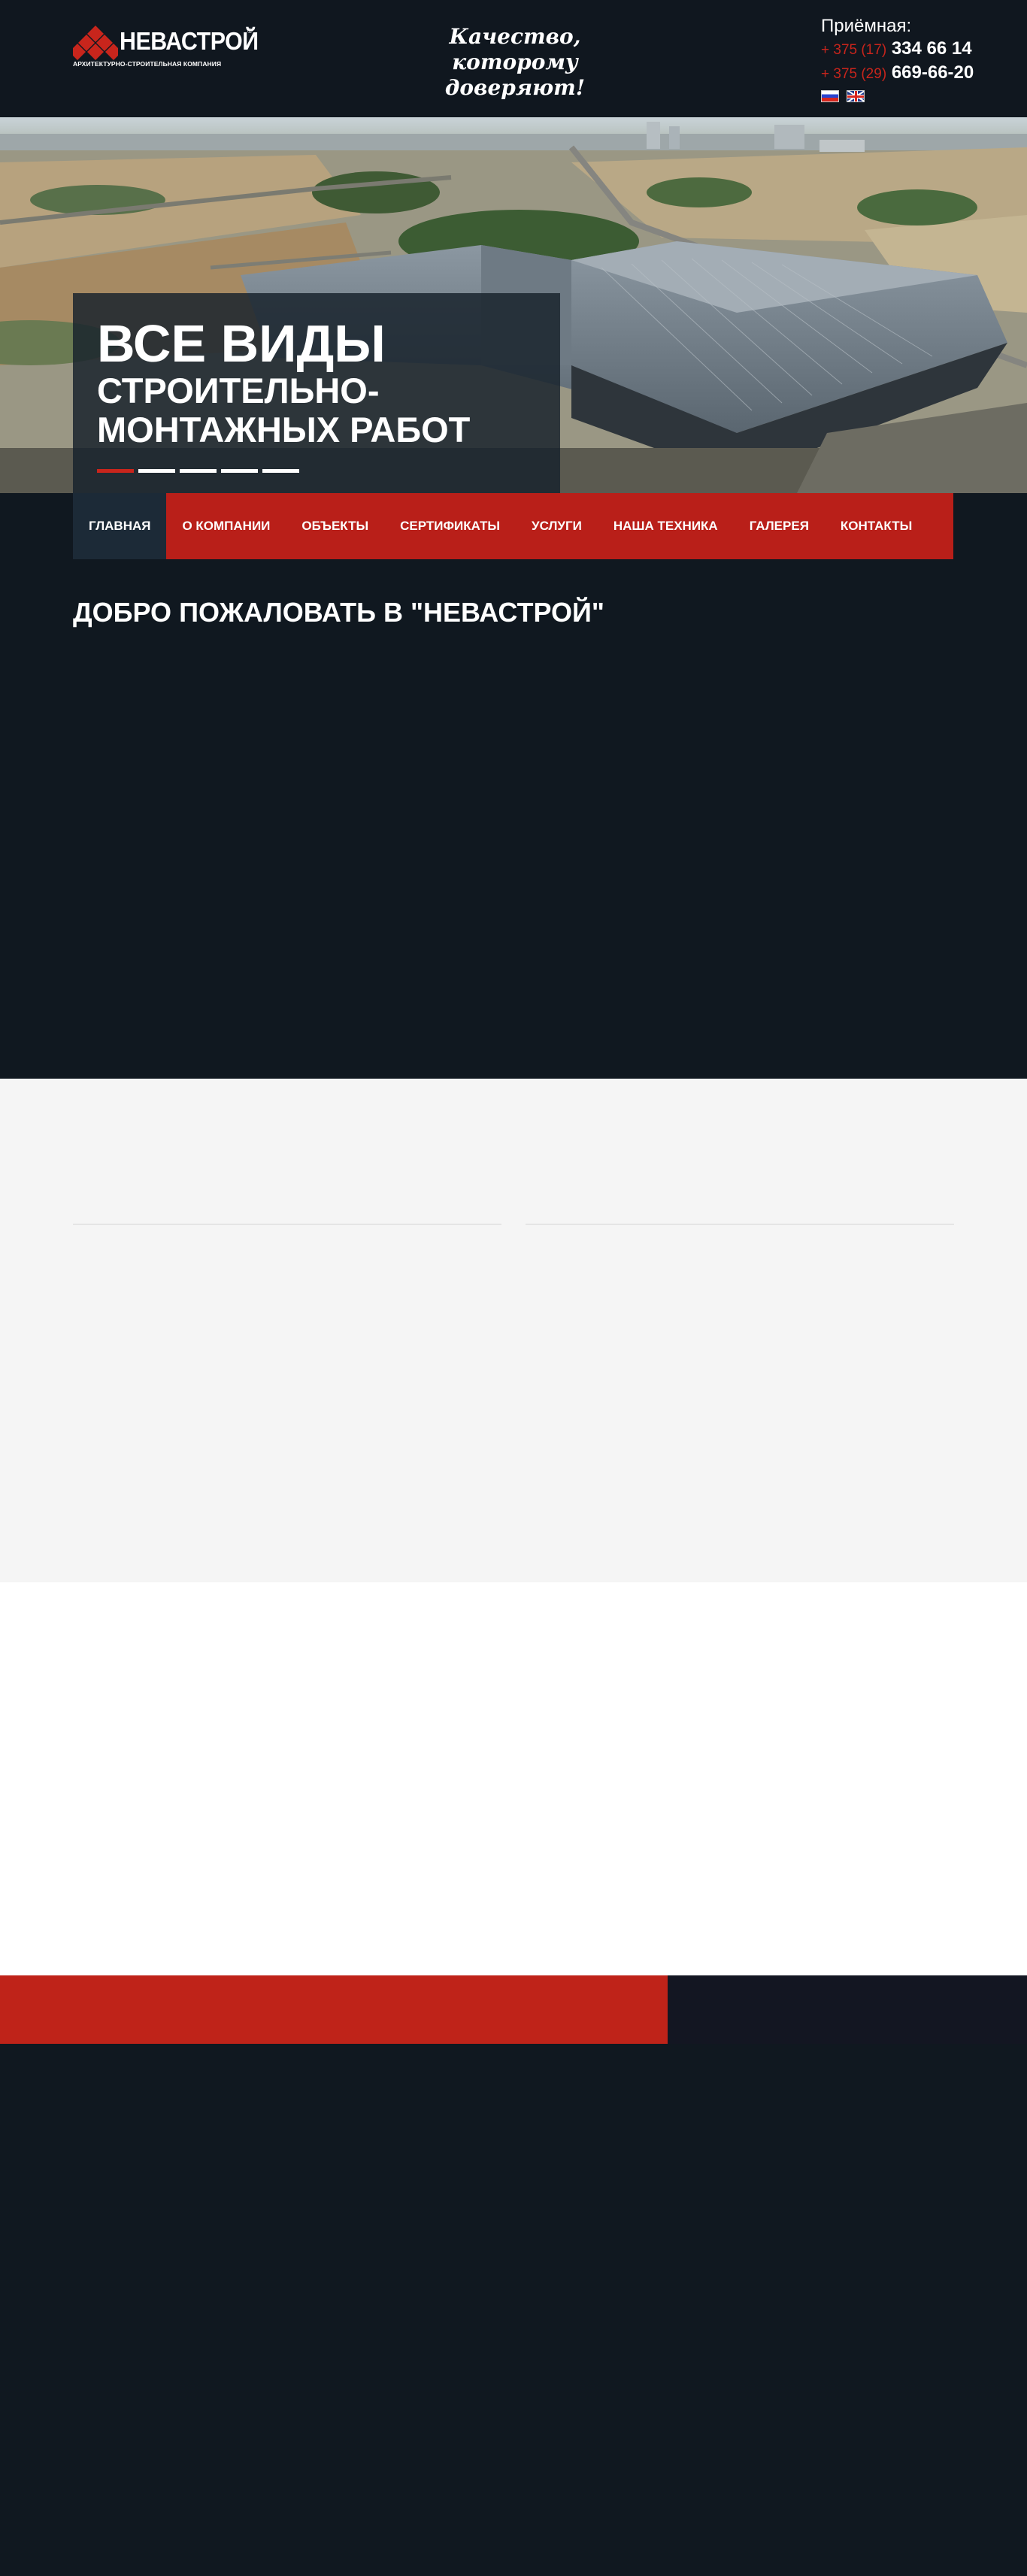 The image size is (1027, 2576). What do you see at coordinates (854, 74) in the screenshot?
I see `phone-2-code: + 375 (29)` at bounding box center [854, 74].